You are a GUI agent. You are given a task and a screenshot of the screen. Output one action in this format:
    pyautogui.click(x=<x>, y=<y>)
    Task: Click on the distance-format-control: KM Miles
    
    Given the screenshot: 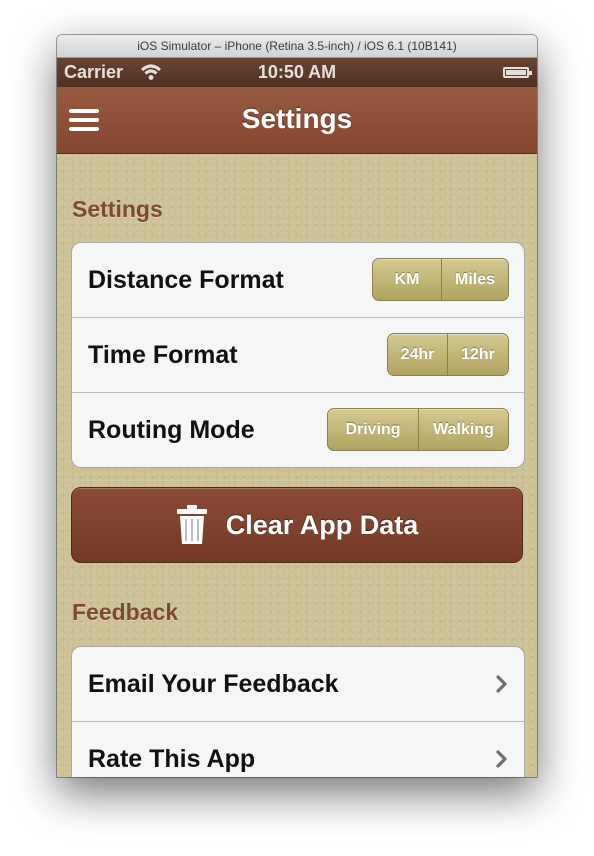 What is the action you would take?
    pyautogui.click(x=440, y=279)
    